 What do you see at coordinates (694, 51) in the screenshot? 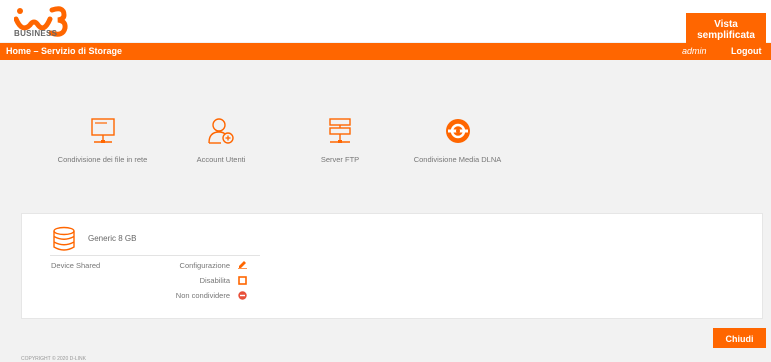
I see `user-name: admin` at bounding box center [694, 51].